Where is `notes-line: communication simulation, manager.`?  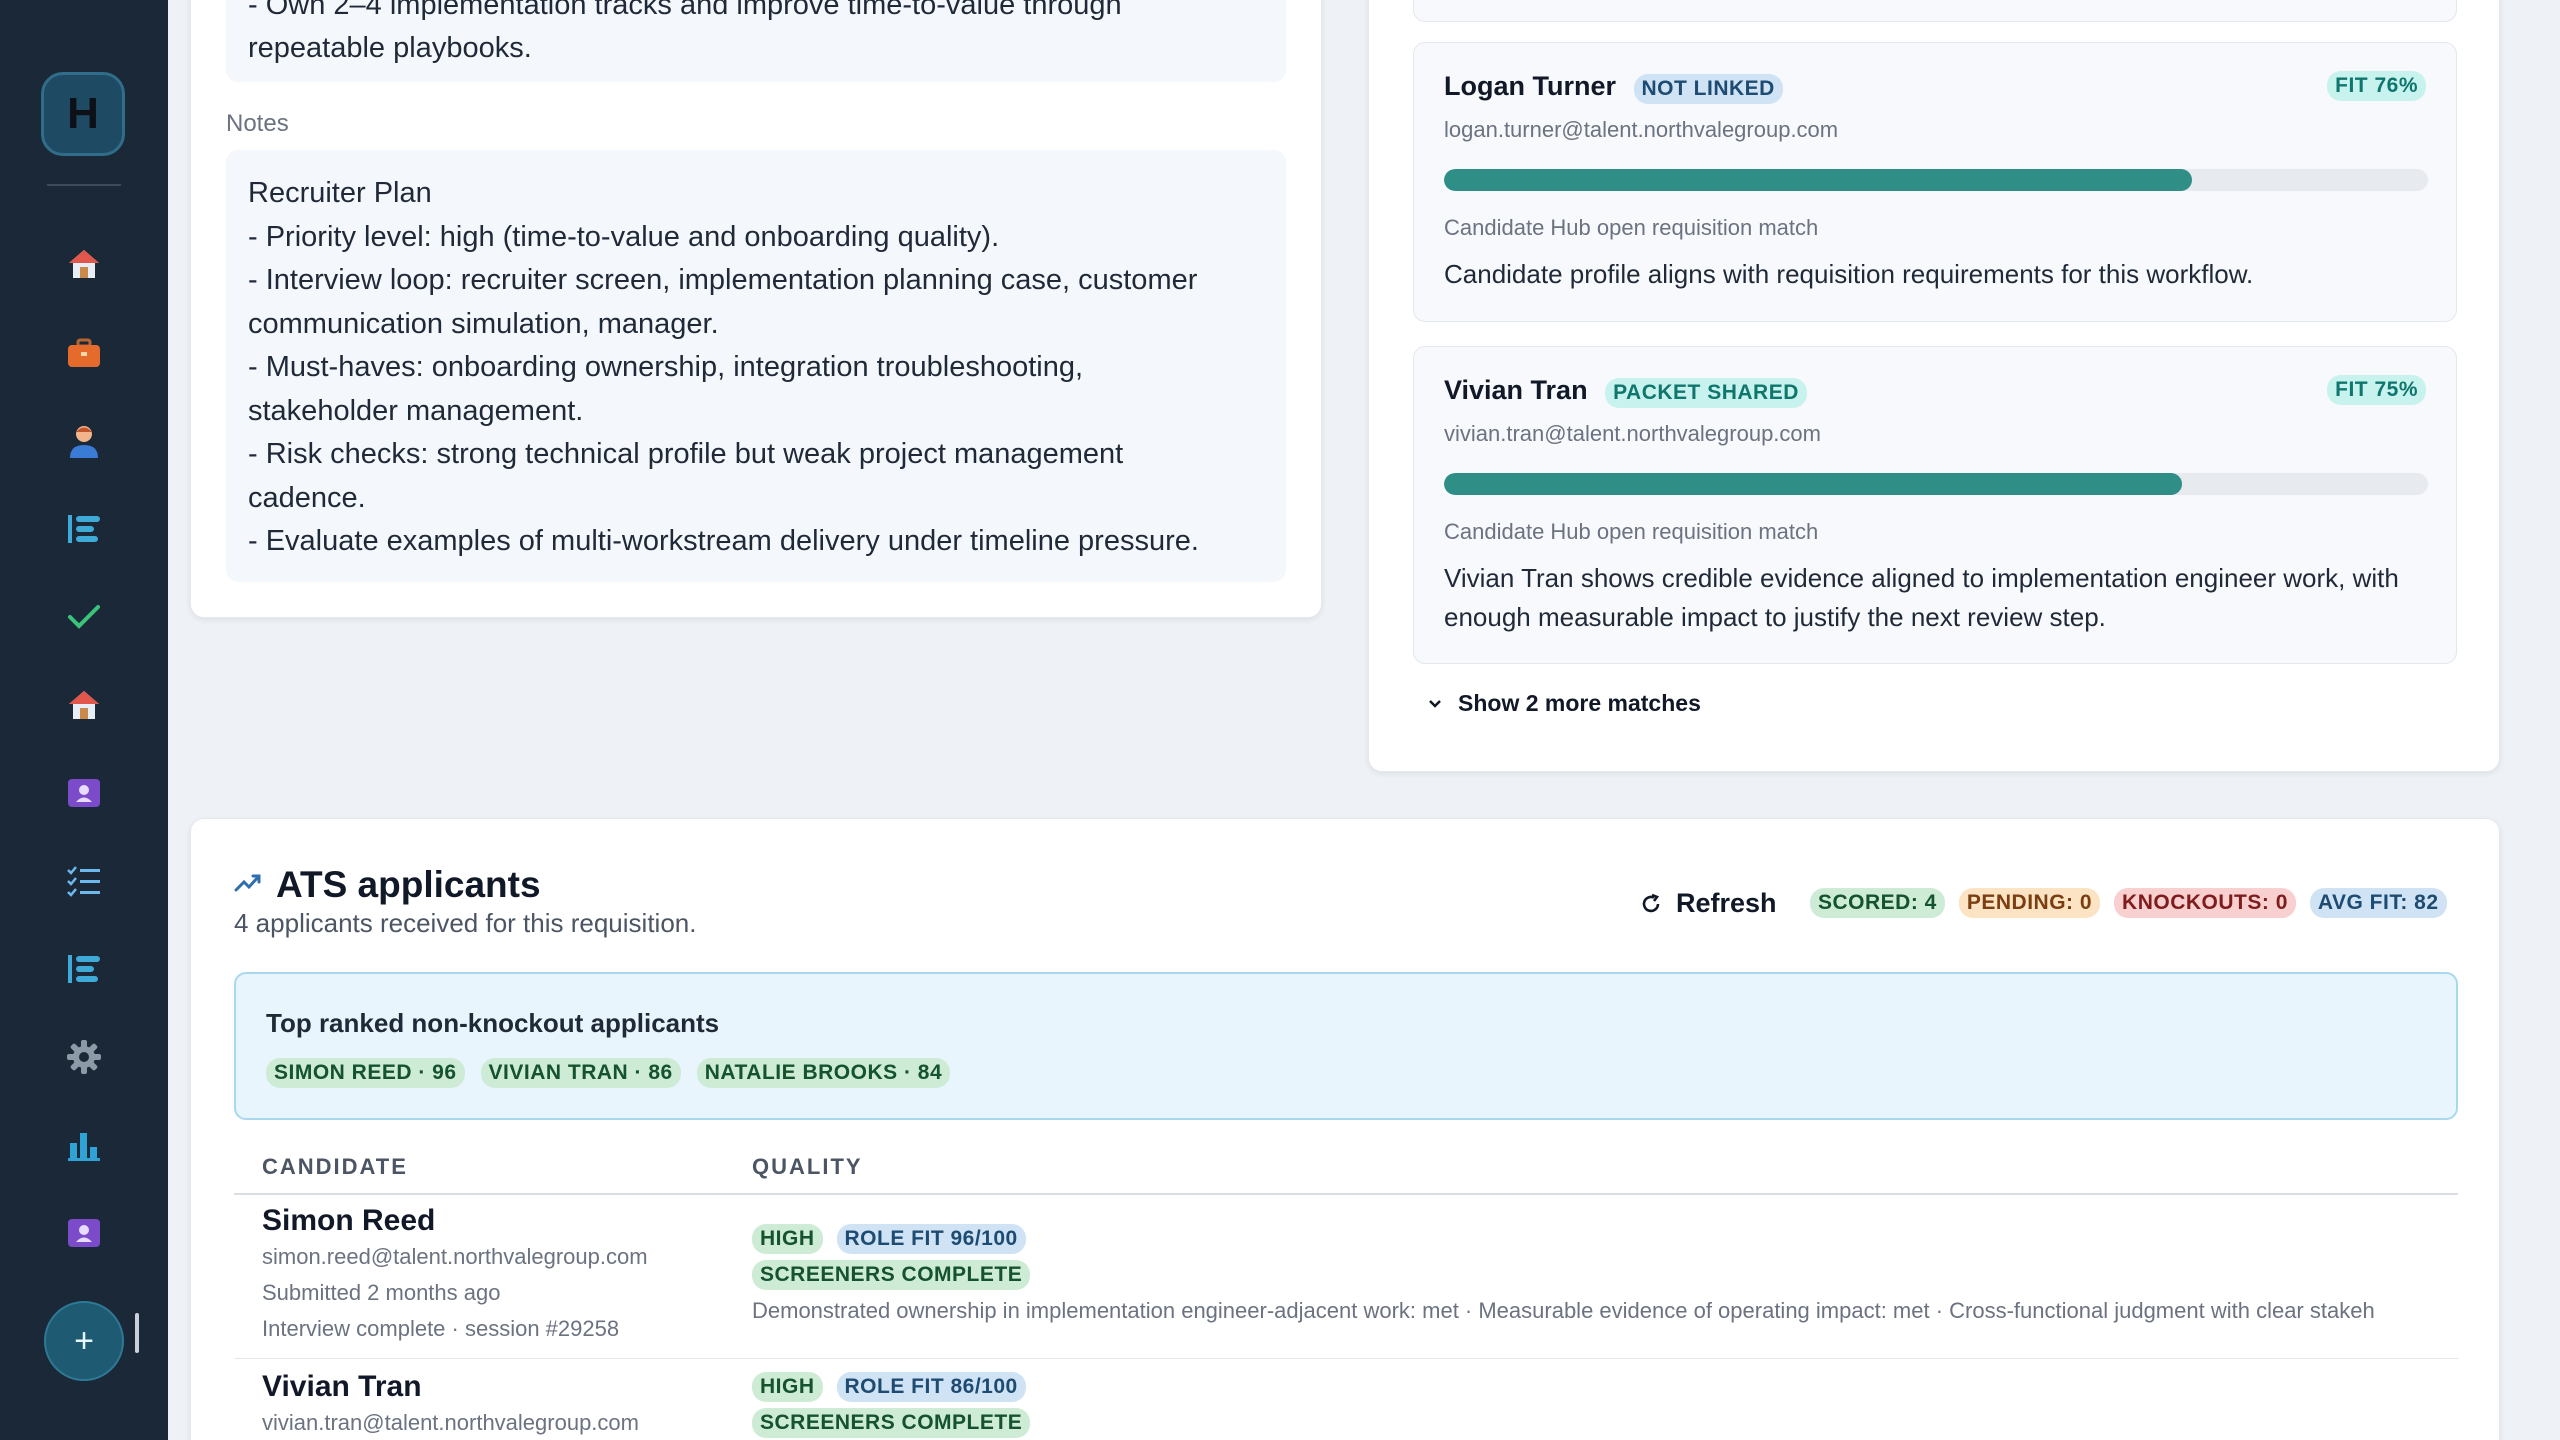
notes-line: communication simulation, manager. is located at coordinates (483, 323).